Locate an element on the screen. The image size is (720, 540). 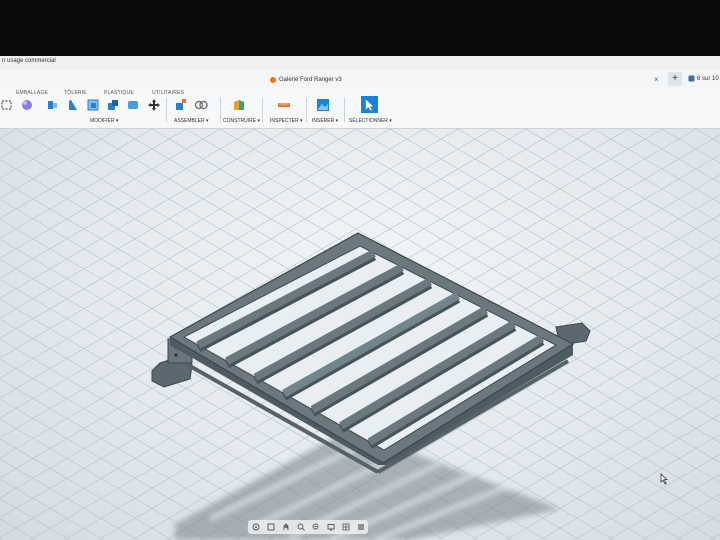
new-tab-button: + is located at coordinates (675, 79).